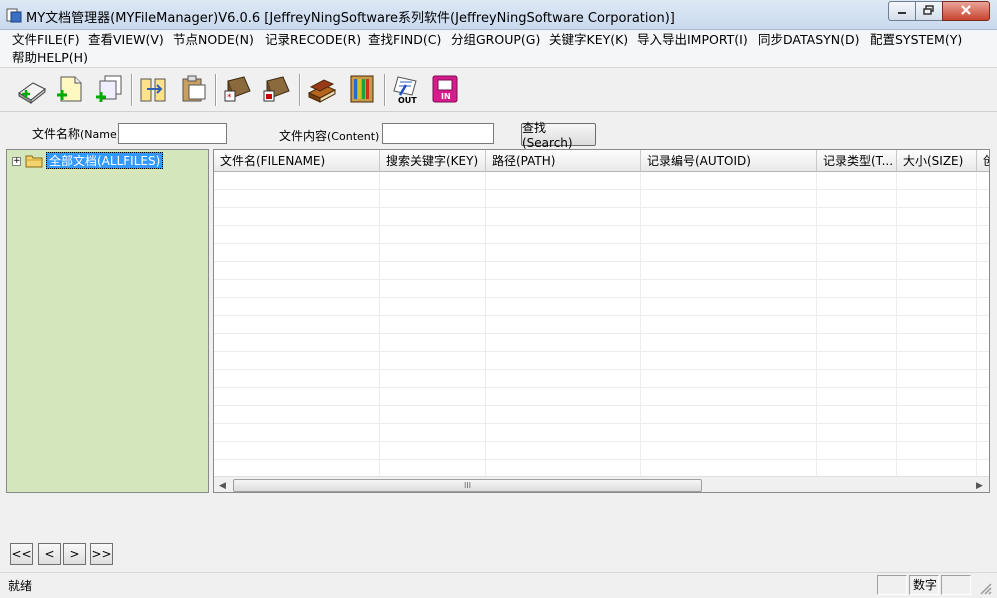  What do you see at coordinates (966, 11) in the screenshot?
I see `close-button` at bounding box center [966, 11].